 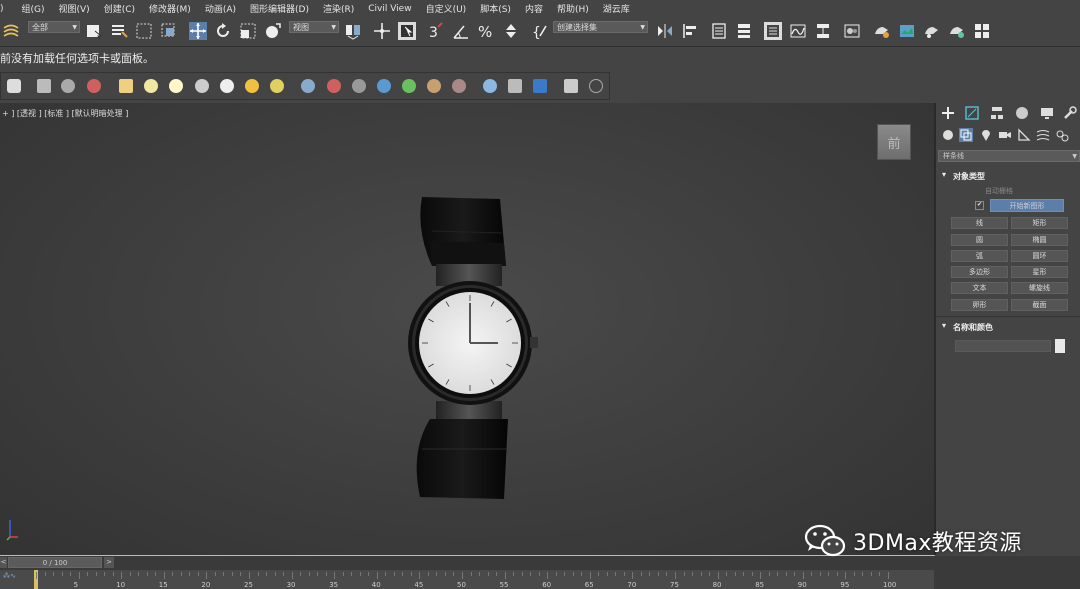 What do you see at coordinates (109, 562) in the screenshot?
I see `next-frame-icon: >` at bounding box center [109, 562].